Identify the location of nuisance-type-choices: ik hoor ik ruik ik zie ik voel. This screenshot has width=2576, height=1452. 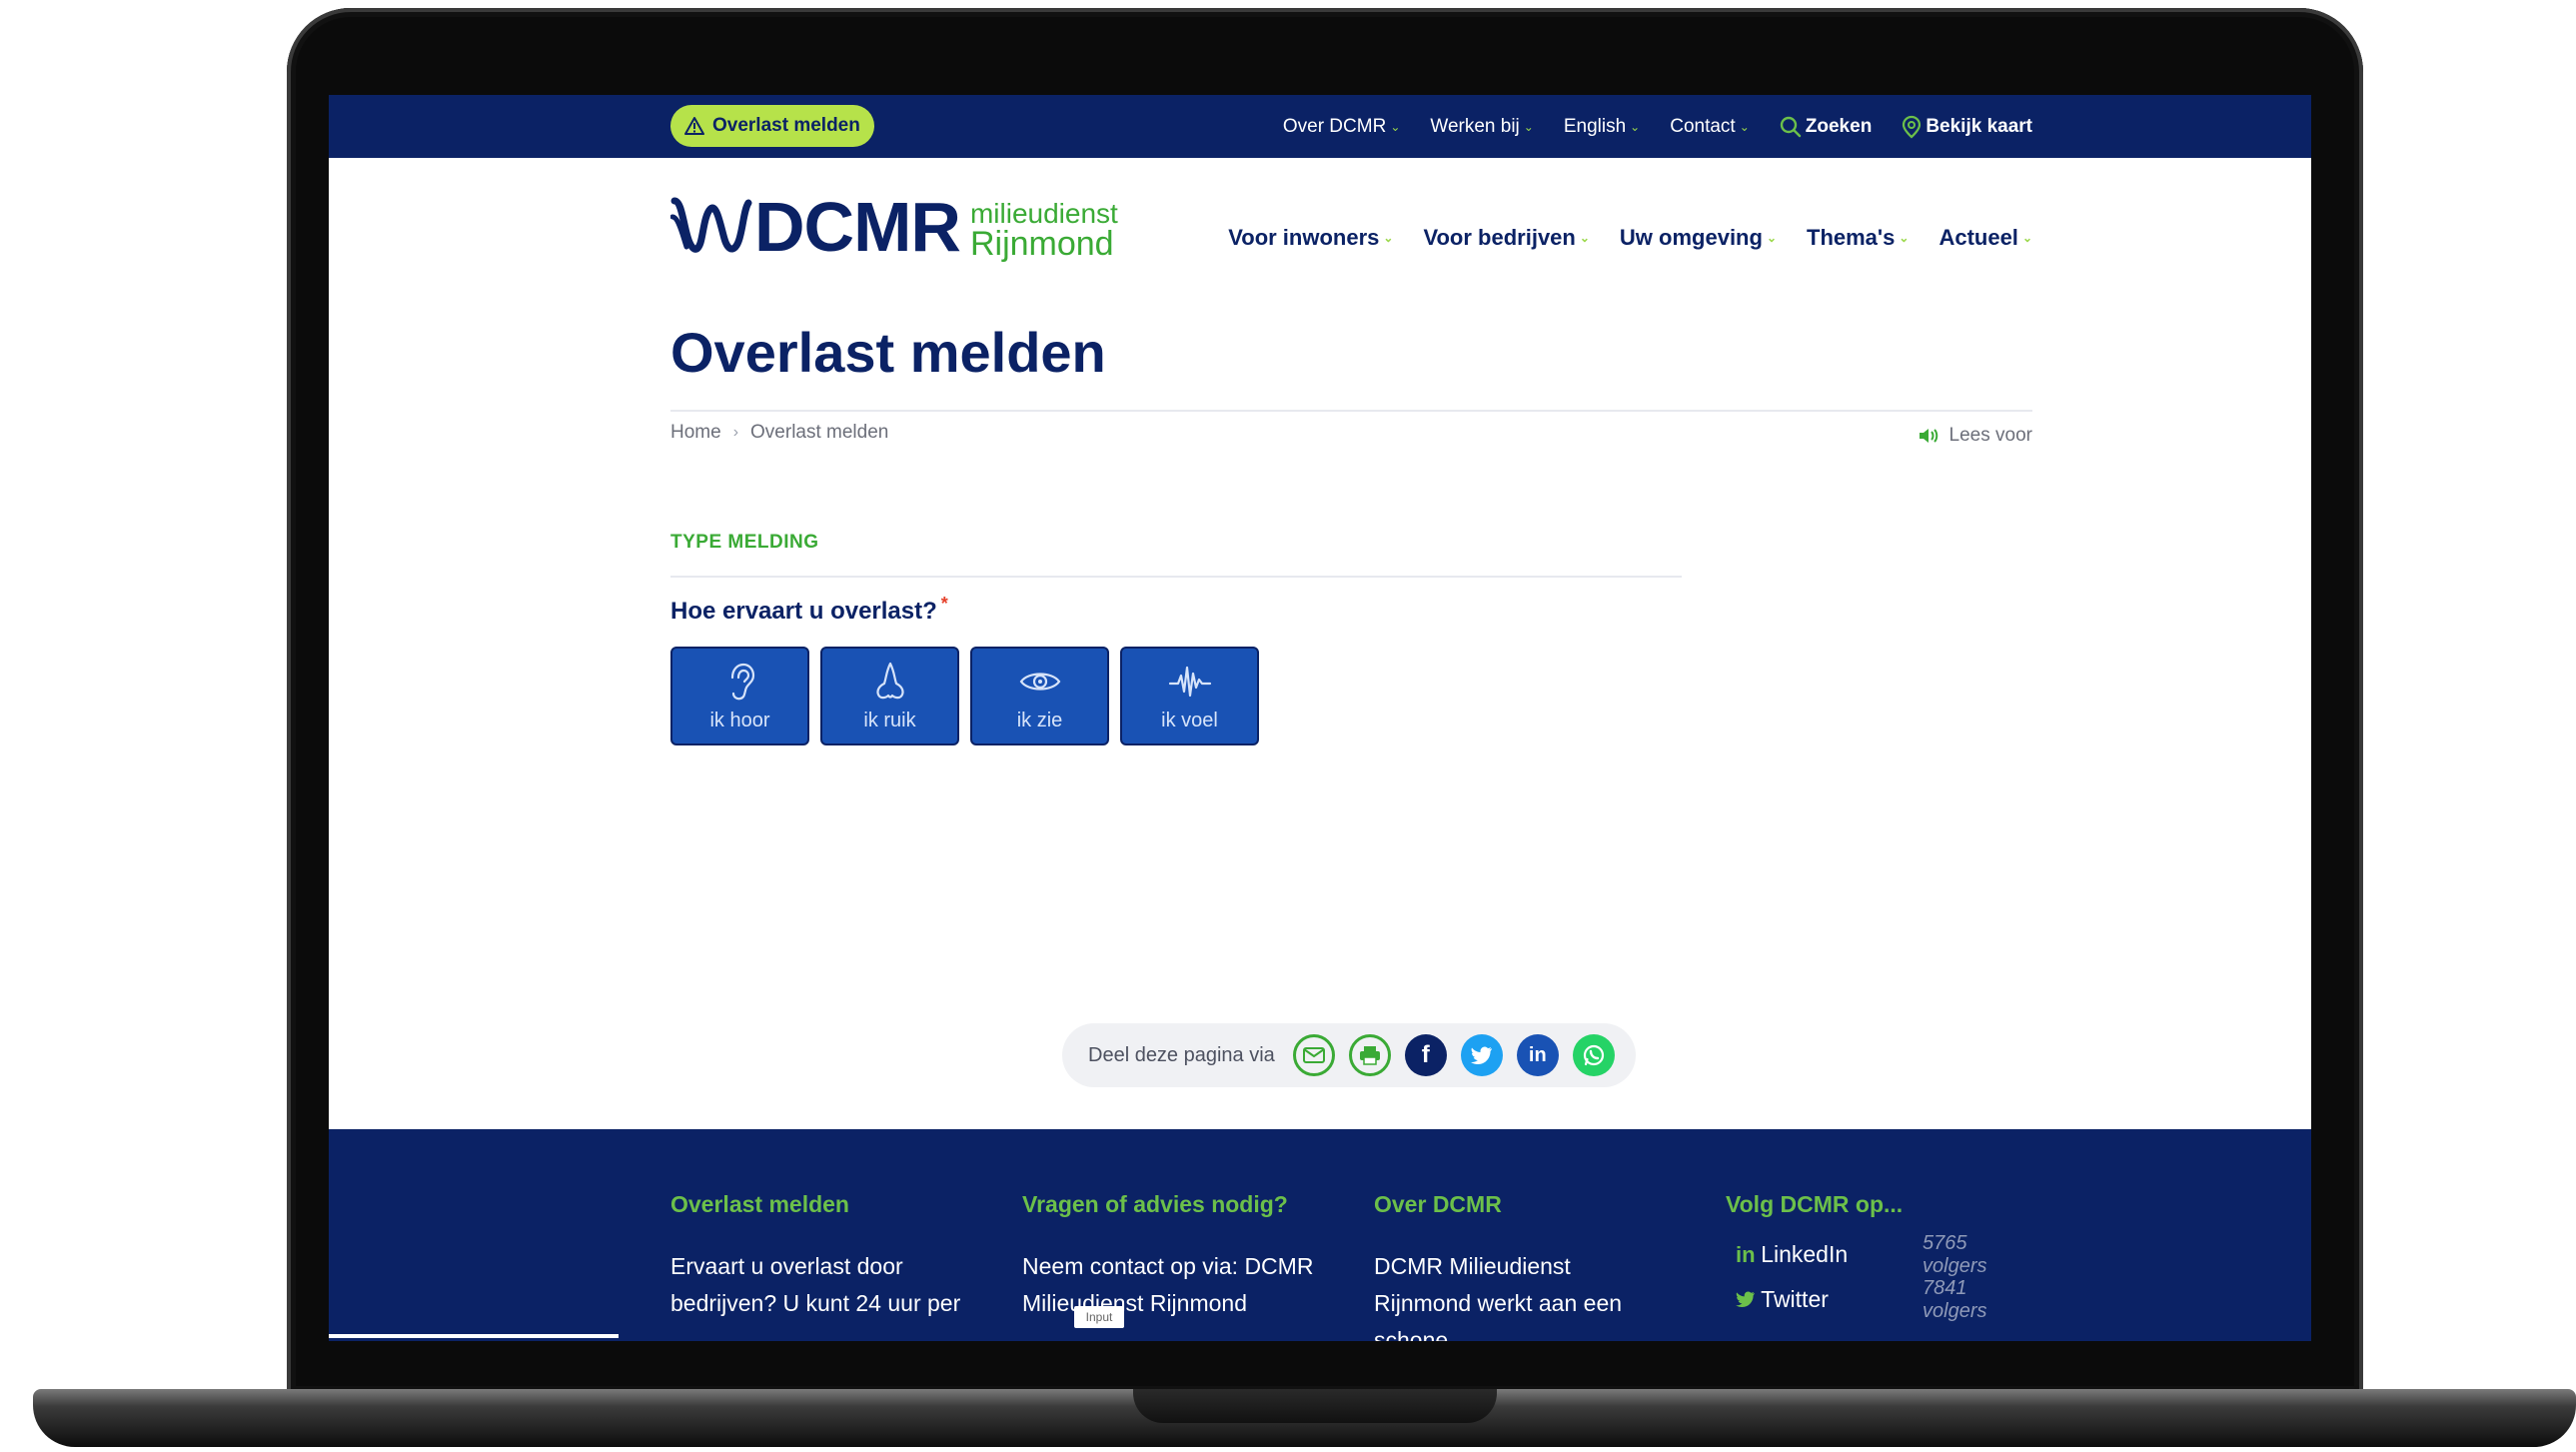
(964, 696).